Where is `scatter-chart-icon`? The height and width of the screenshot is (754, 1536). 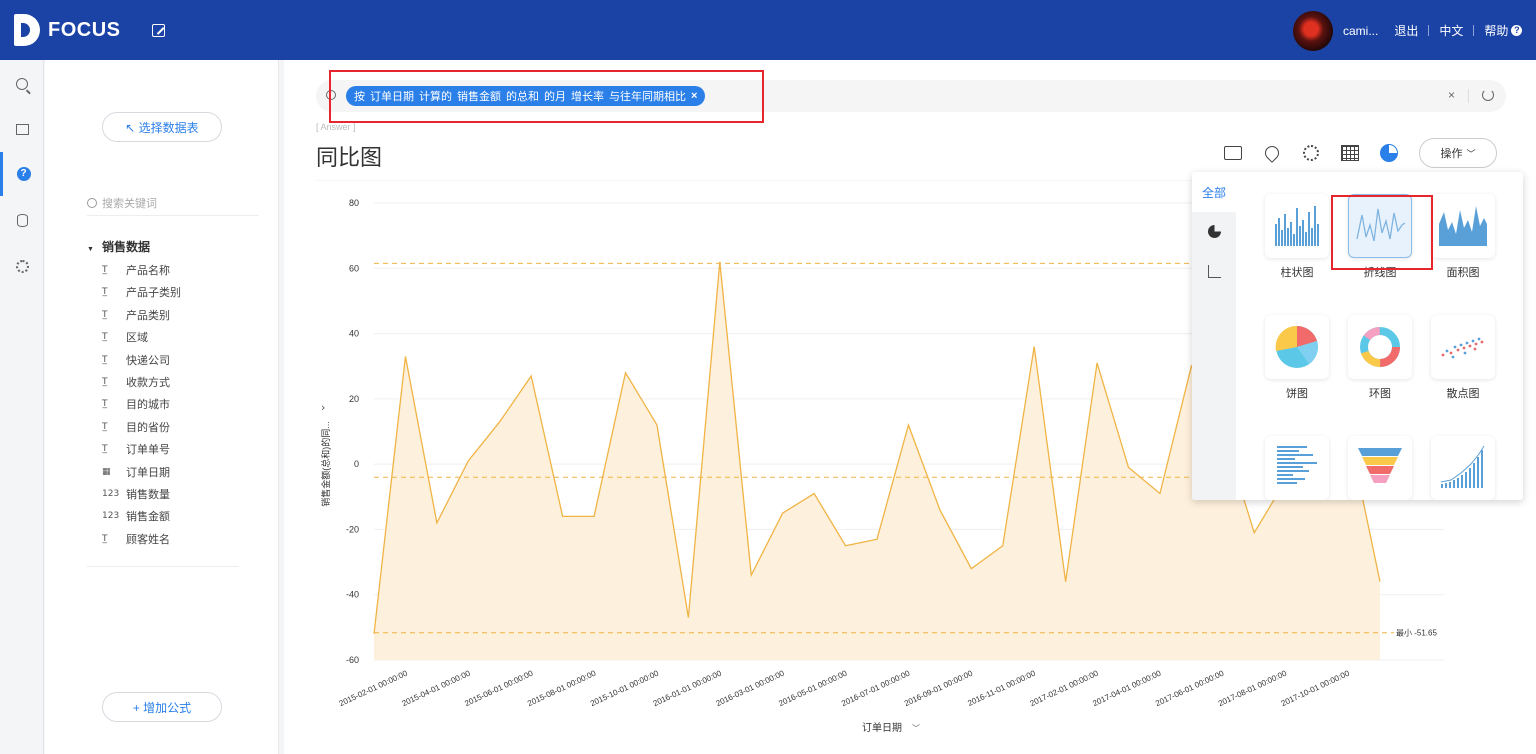
scatter-chart-icon is located at coordinates (1463, 347).